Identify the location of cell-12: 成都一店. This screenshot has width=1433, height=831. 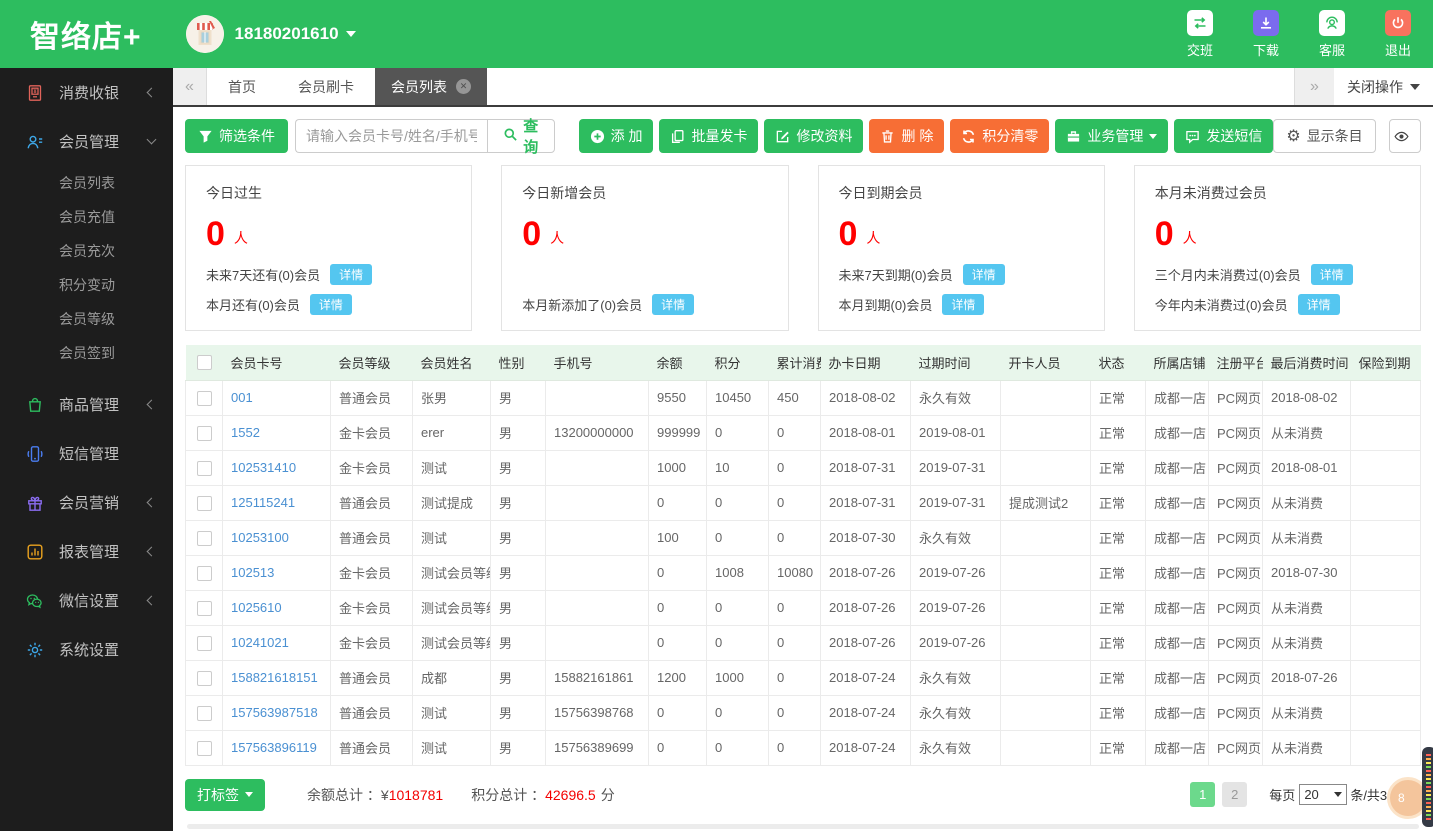
(1177, 642).